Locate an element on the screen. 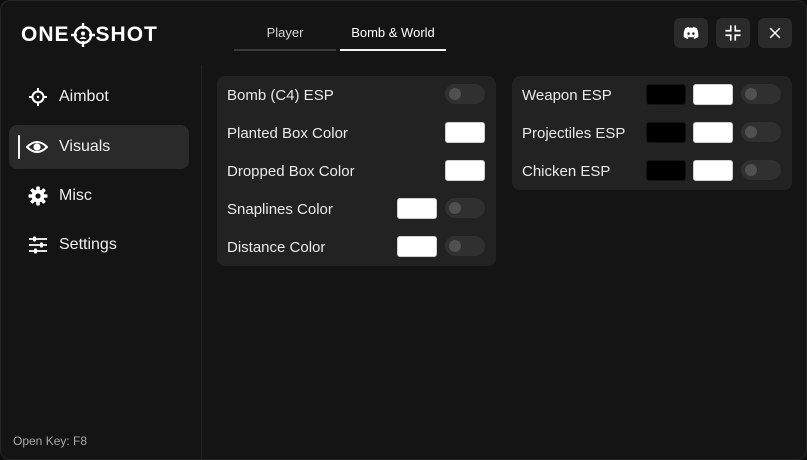  chicken-esp-color-2-swatch is located at coordinates (713, 170).